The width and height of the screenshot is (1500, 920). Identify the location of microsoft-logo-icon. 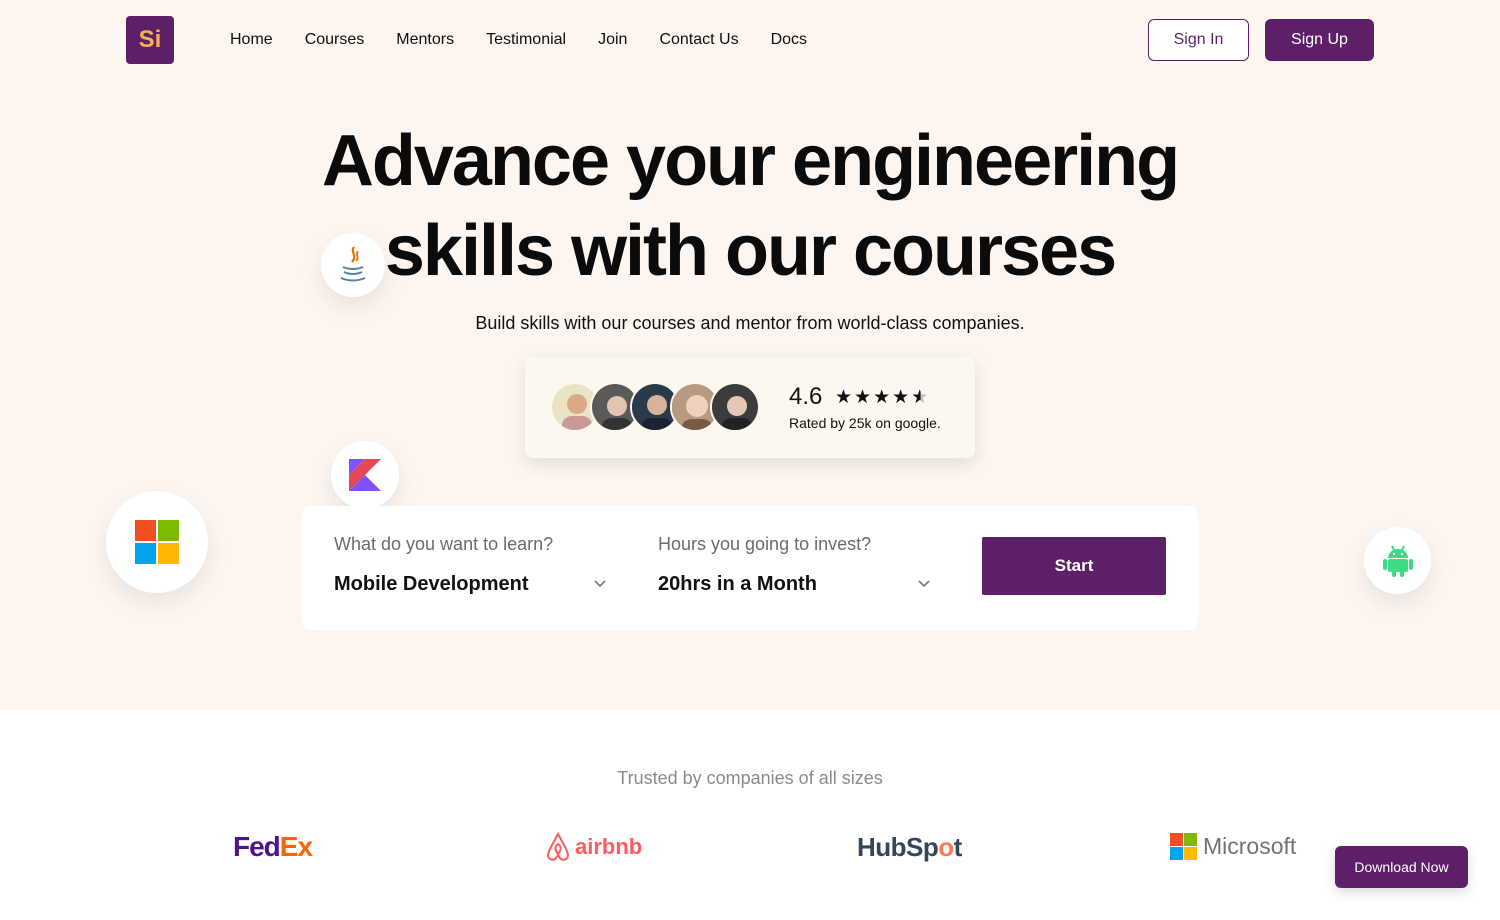
(1183, 846).